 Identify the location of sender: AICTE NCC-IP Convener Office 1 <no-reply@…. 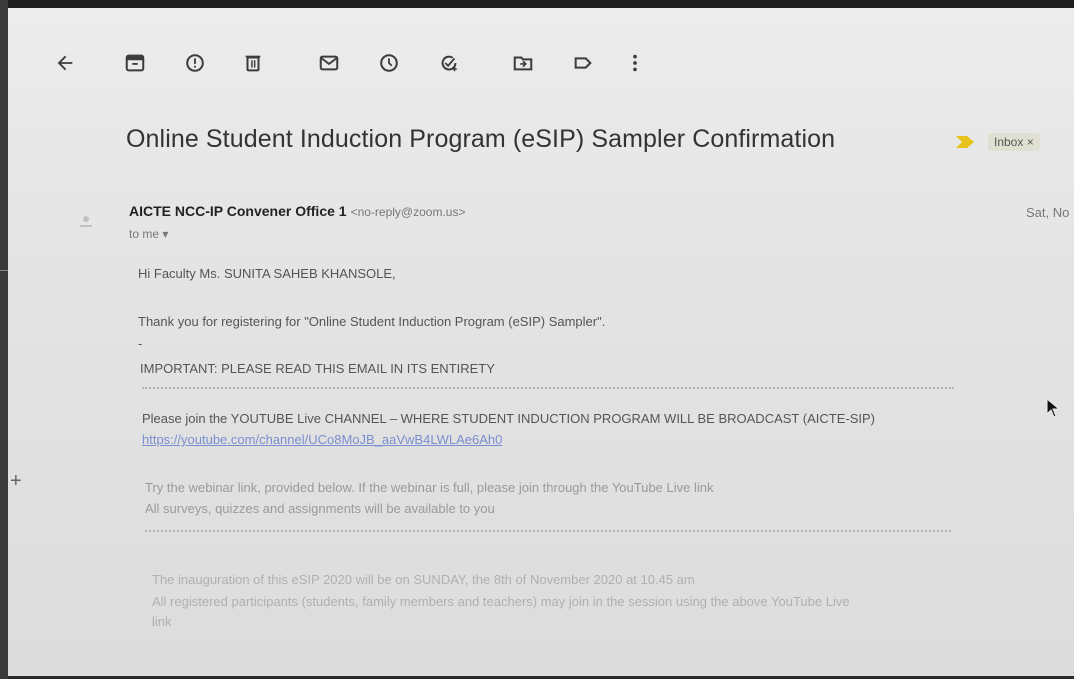
(297, 211).